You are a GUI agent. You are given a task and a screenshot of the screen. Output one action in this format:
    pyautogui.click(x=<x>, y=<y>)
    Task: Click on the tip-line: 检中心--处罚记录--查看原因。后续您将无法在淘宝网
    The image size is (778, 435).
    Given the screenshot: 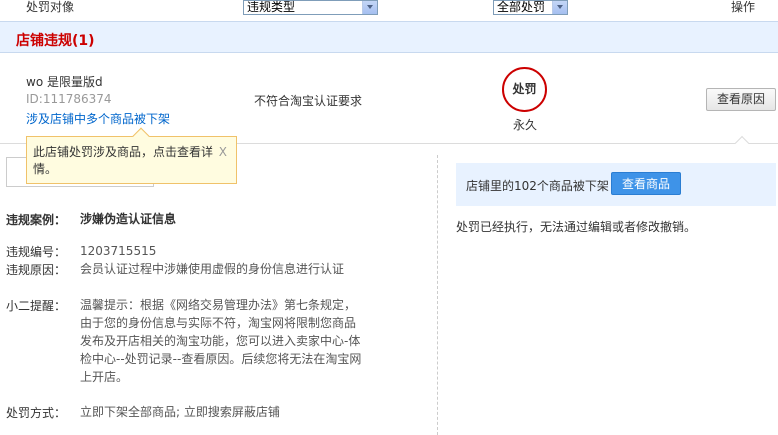 What is the action you would take?
    pyautogui.click(x=221, y=359)
    